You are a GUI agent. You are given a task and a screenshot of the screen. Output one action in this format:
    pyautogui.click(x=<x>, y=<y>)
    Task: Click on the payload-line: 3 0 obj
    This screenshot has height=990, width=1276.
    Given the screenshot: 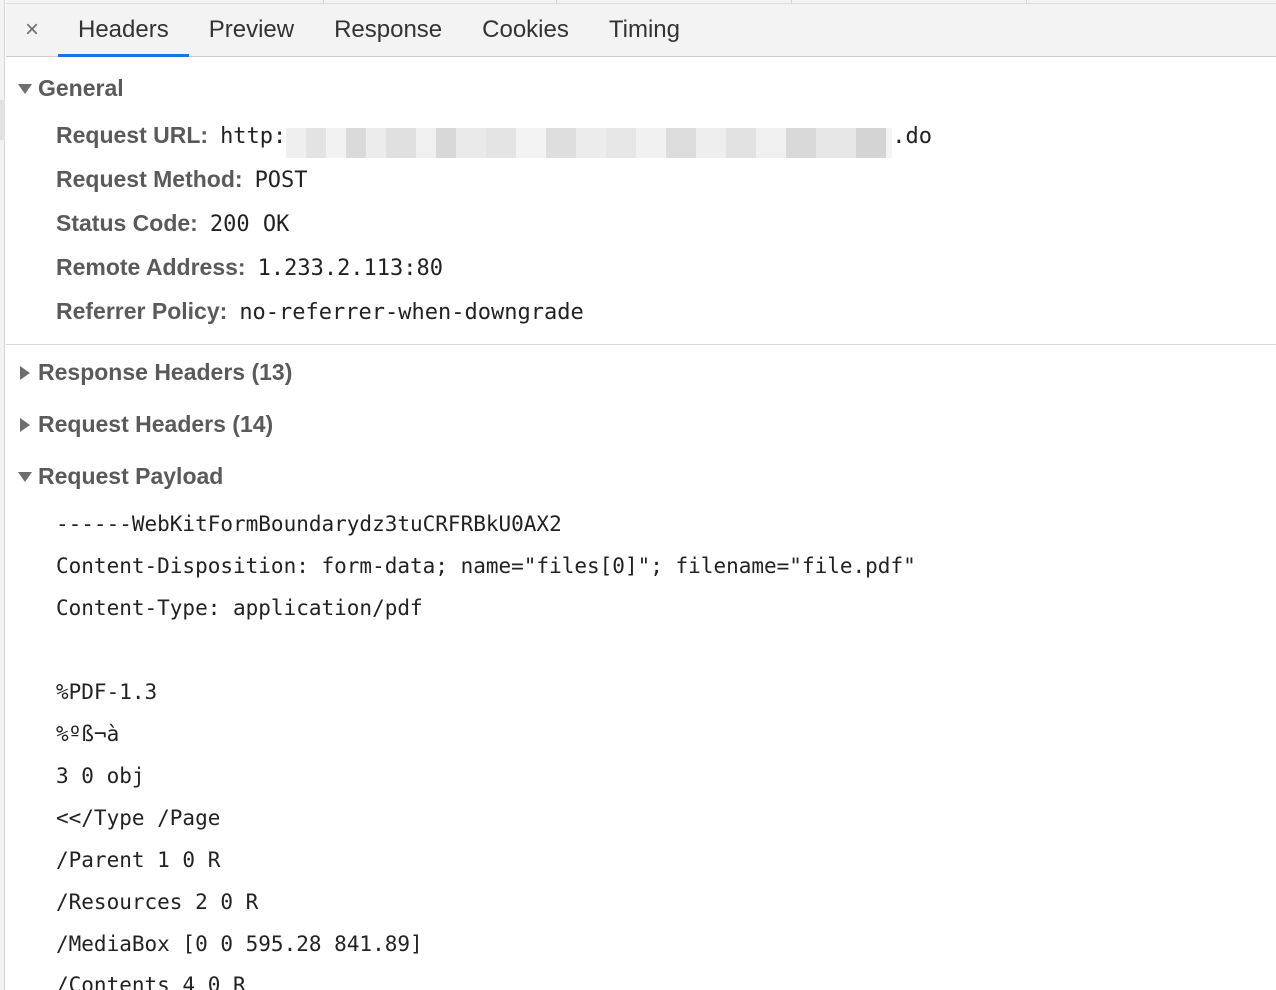 What is the action you would take?
    pyautogui.click(x=100, y=776)
    